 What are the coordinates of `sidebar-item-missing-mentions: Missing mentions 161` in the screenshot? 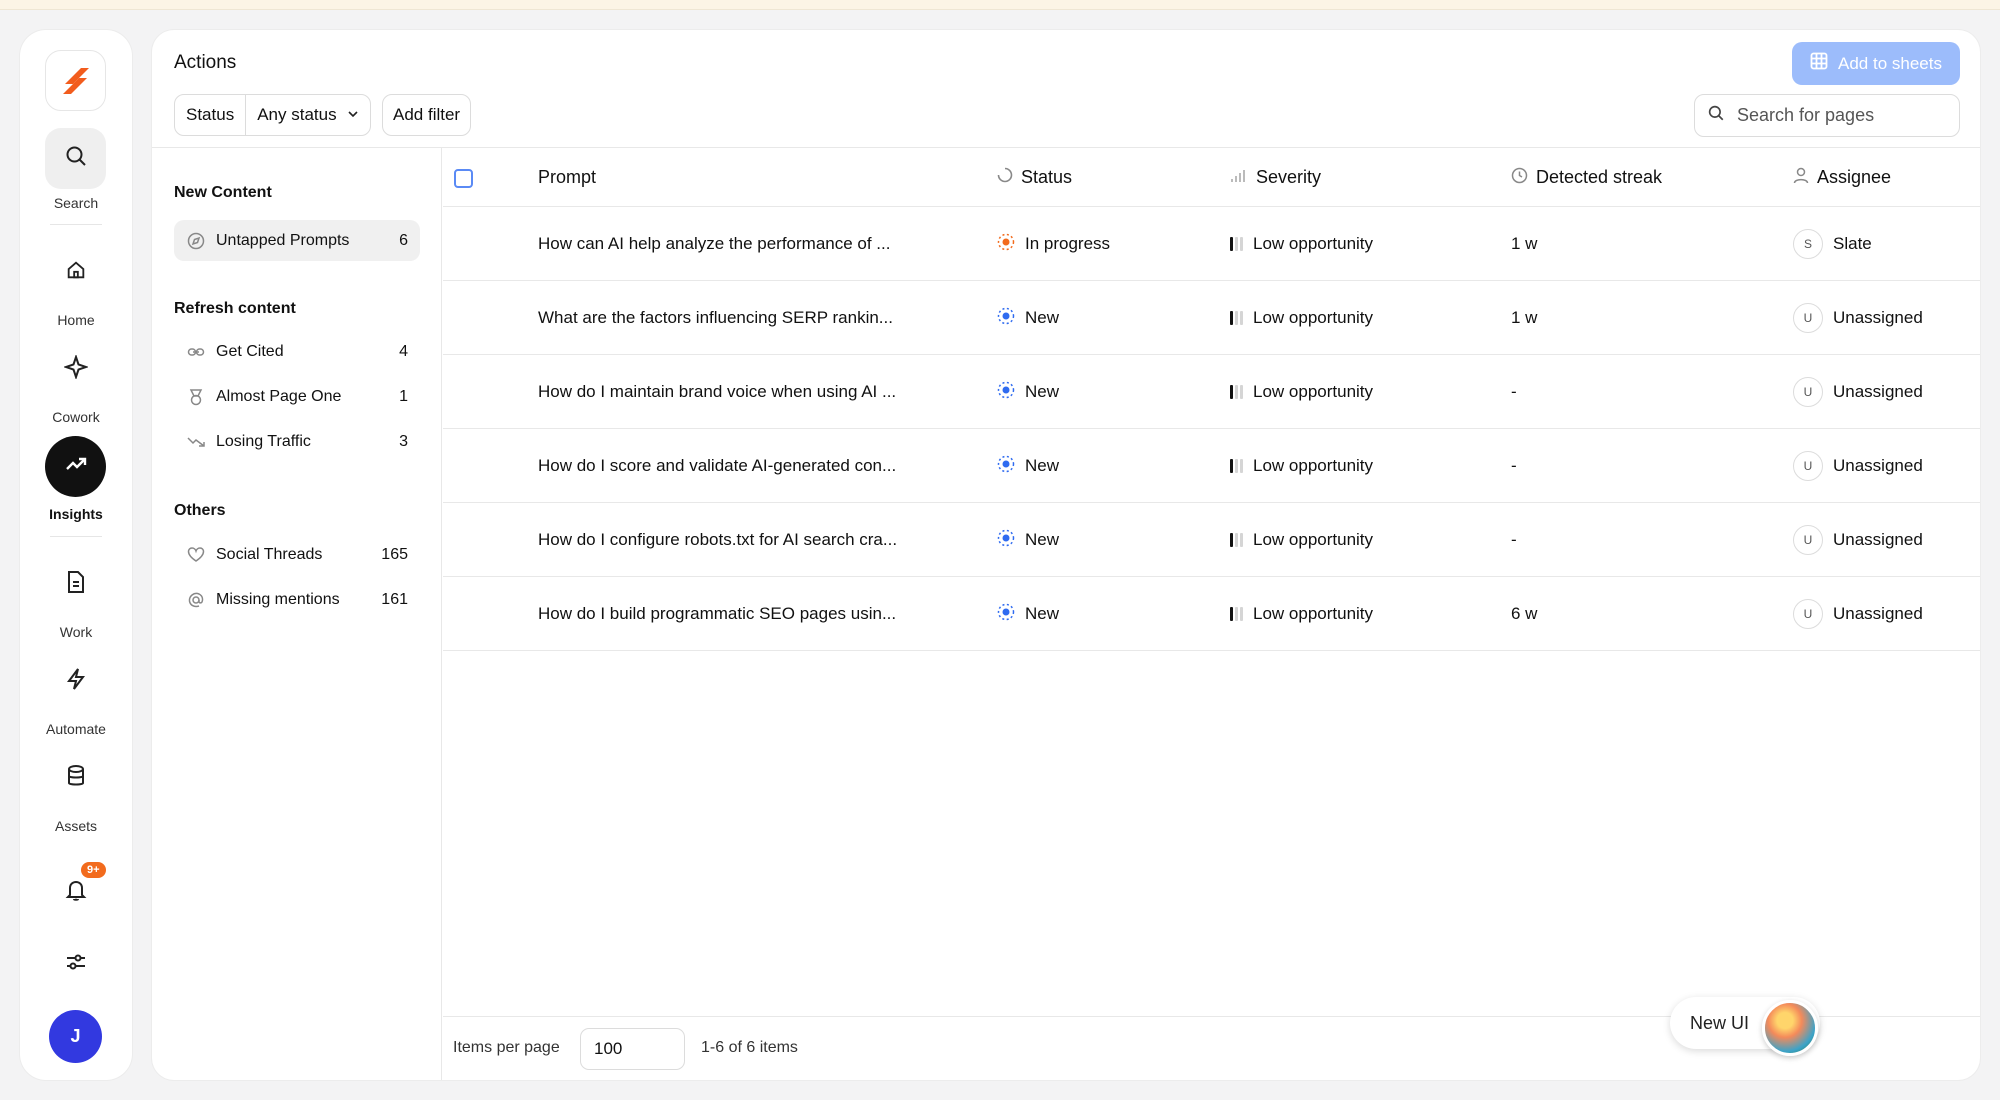 It's located at (297, 599).